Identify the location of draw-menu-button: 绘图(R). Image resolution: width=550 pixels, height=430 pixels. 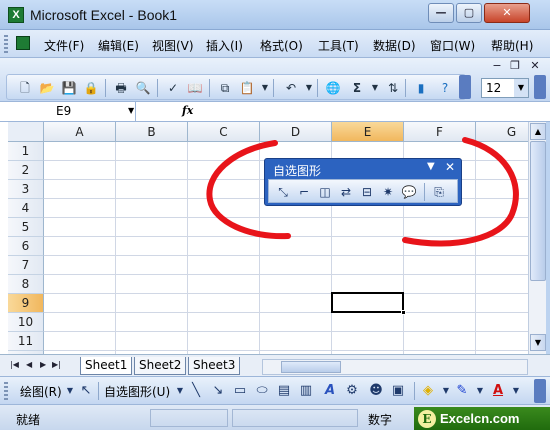
(41, 391).